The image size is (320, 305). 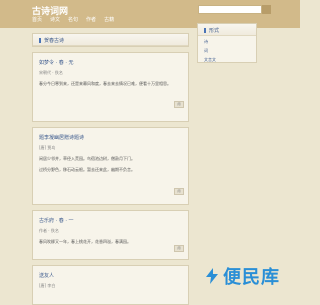 What do you see at coordinates (230, 9) in the screenshot?
I see `search-input` at bounding box center [230, 9].